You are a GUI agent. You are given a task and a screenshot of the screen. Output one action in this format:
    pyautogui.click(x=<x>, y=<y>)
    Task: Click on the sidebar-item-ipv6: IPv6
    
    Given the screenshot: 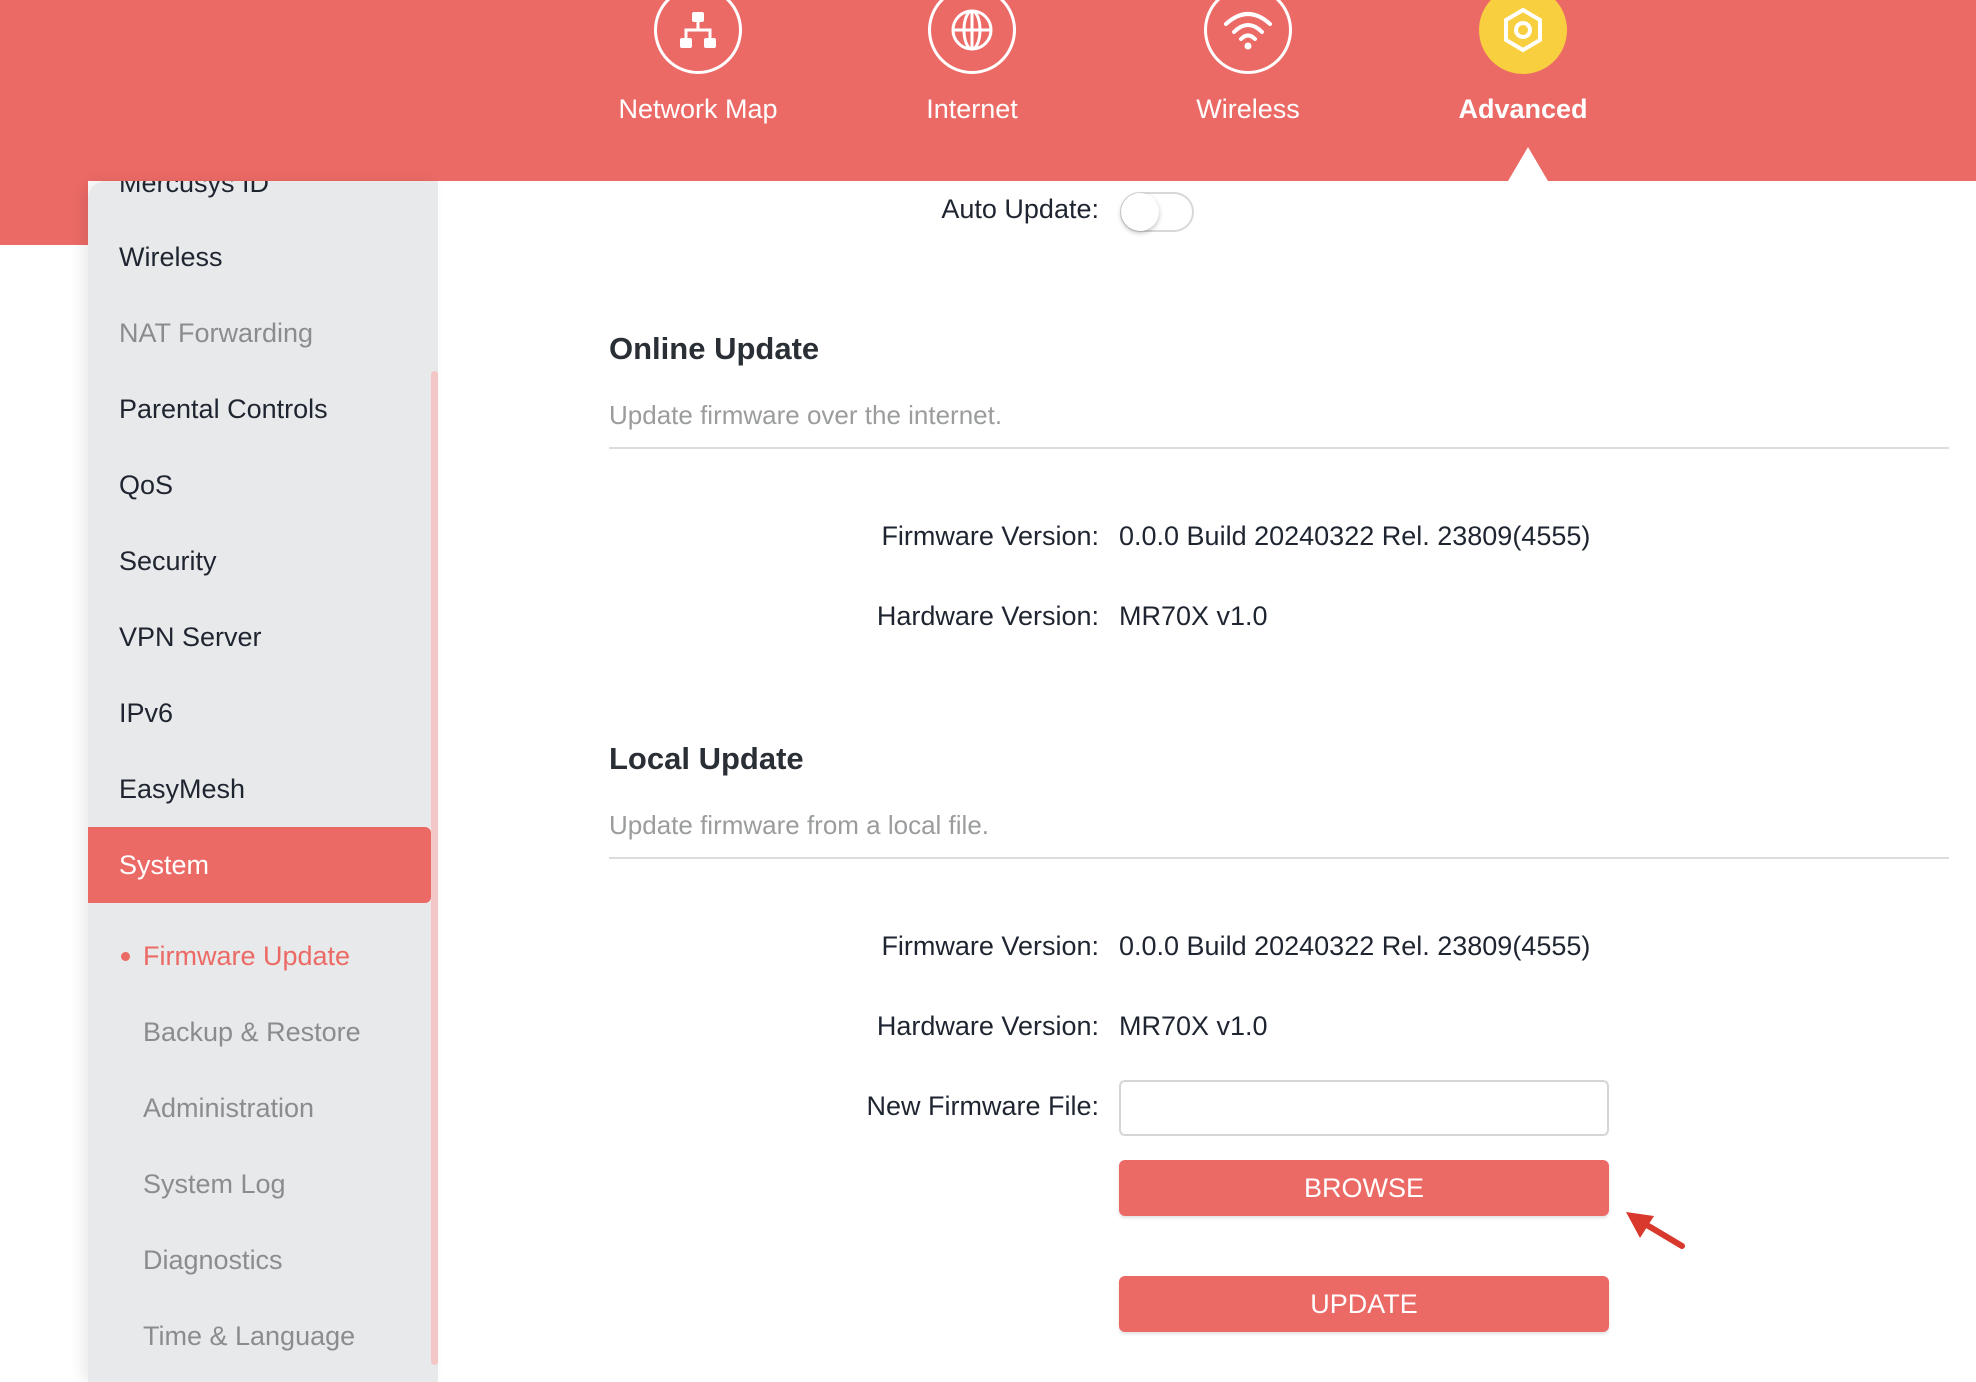 What is the action you would take?
    pyautogui.click(x=259, y=713)
    